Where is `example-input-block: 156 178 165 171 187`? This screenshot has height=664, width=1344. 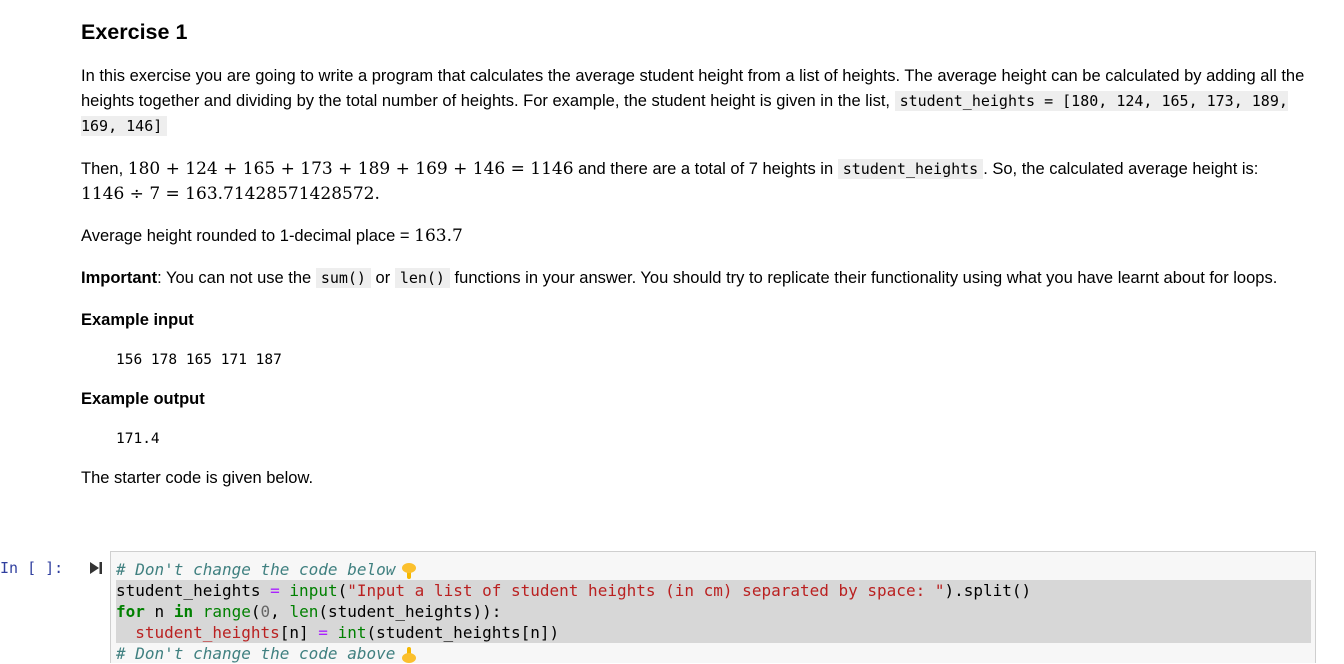 example-input-block: 156 178 165 171 187 is located at coordinates (199, 360).